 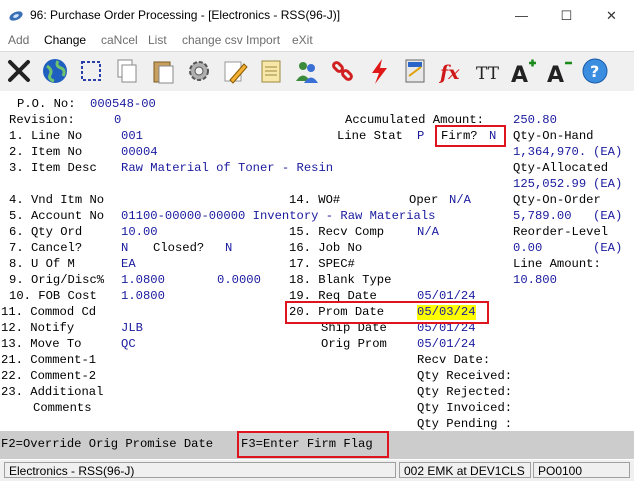 I want to click on orig-prom-value: 05/01/24, so click(x=446, y=344).